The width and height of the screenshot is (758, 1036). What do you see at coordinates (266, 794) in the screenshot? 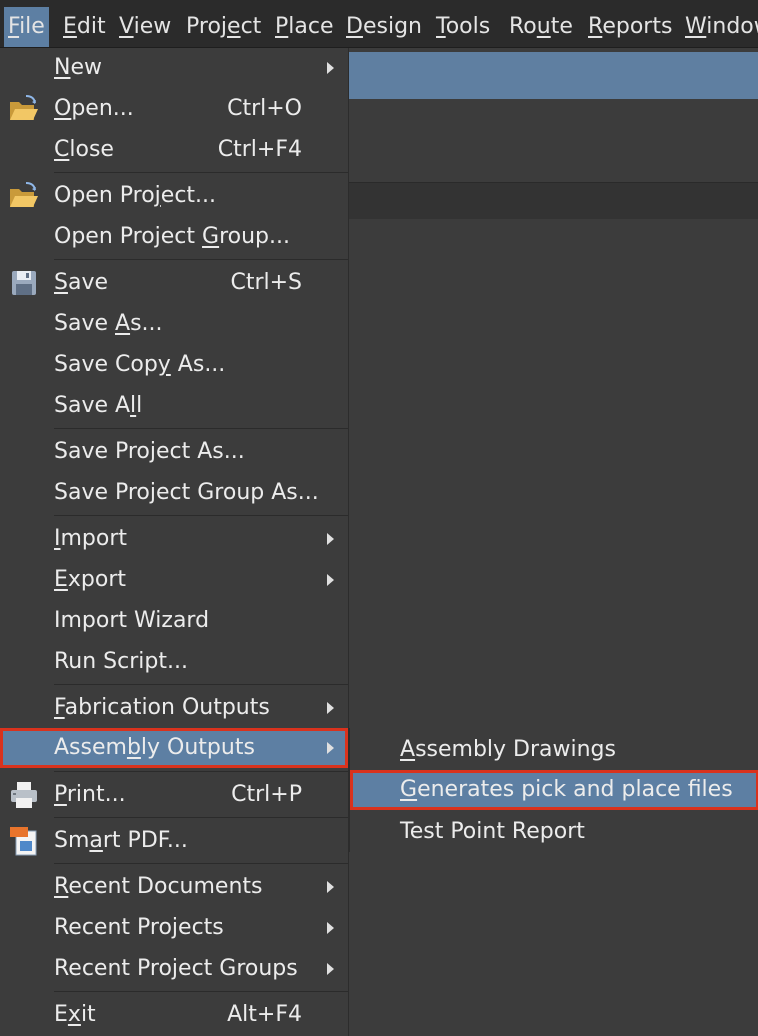
I see `shortcut-text: Ctrl+P` at bounding box center [266, 794].